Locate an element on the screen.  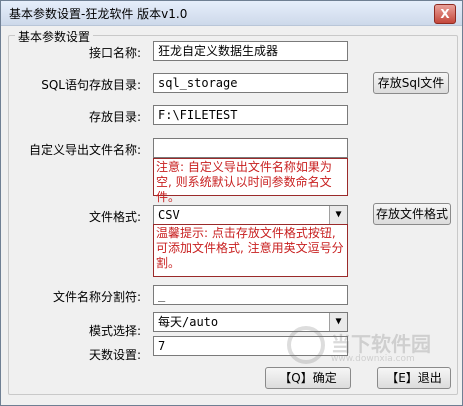
chevron-down-icon: ▼ is located at coordinates (338, 215).